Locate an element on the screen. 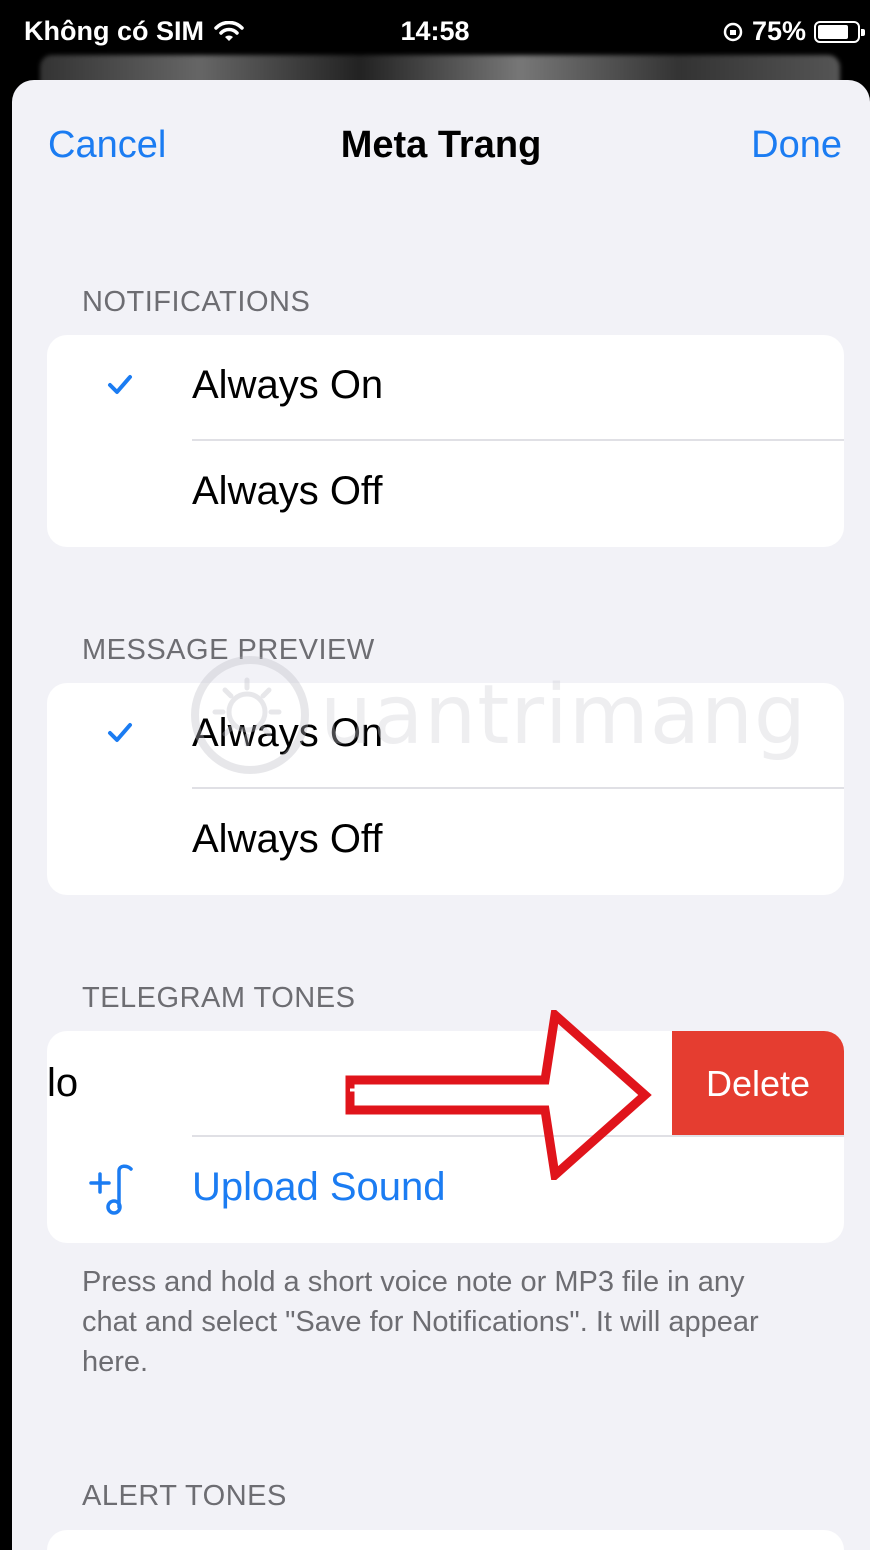  notifications-always-on-label: Always On is located at coordinates (288, 385).